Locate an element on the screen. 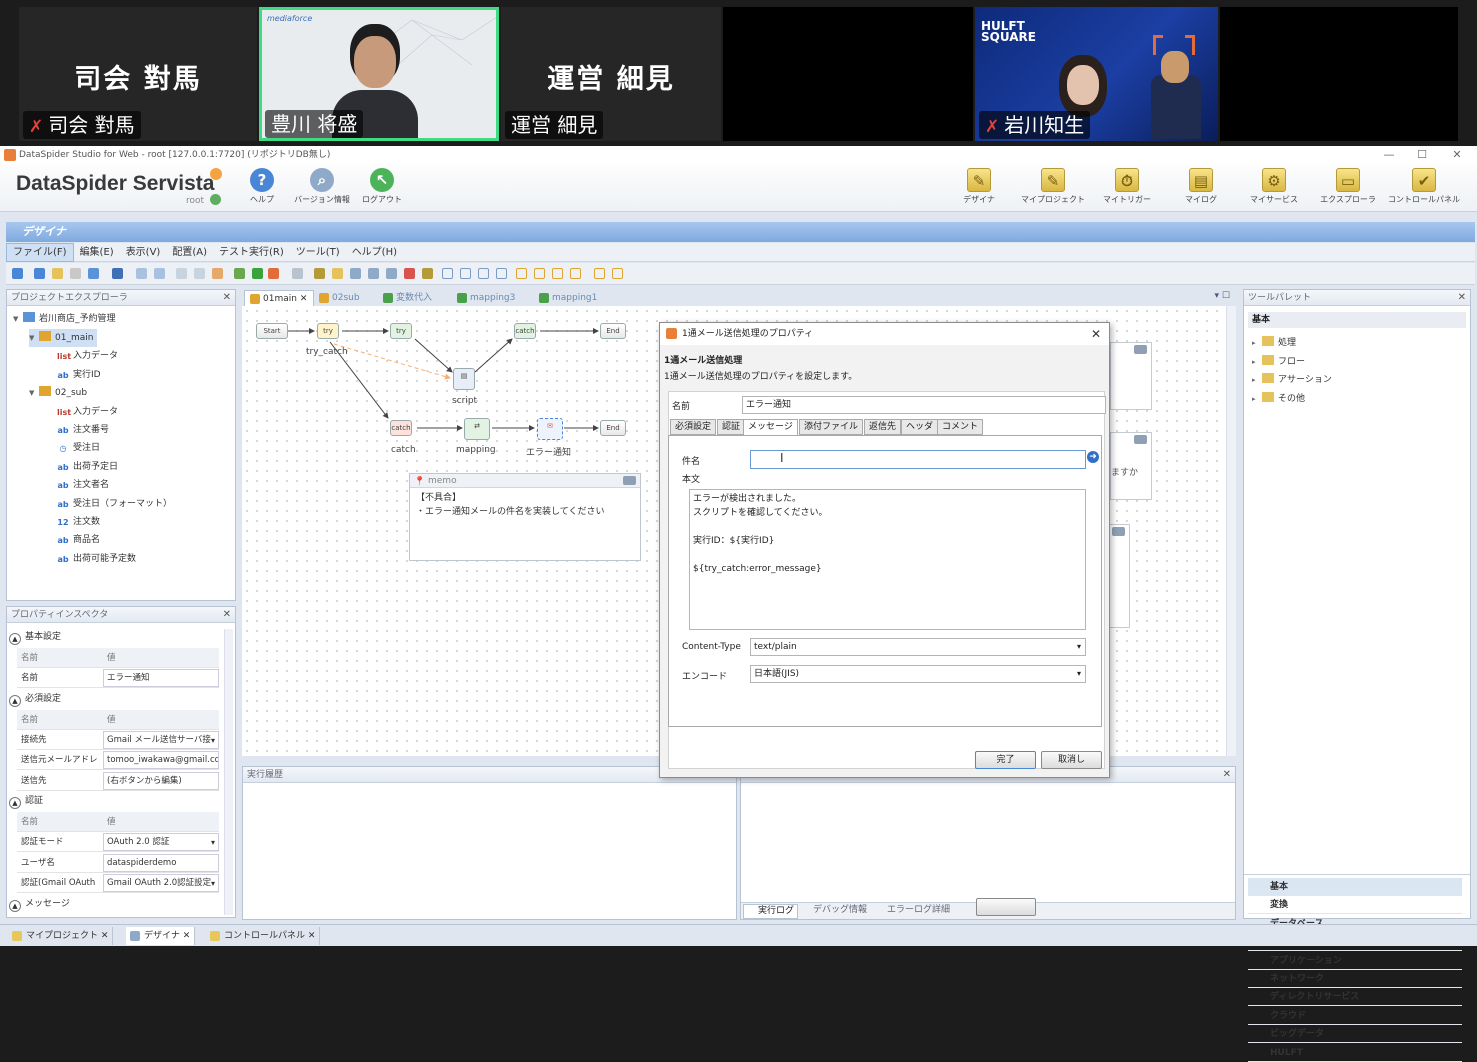 Image resolution: width=1477 pixels, height=1062 pixels. video-tile-5: HULFT SQUARE ✗ 岩川知生 is located at coordinates (1096, 74).